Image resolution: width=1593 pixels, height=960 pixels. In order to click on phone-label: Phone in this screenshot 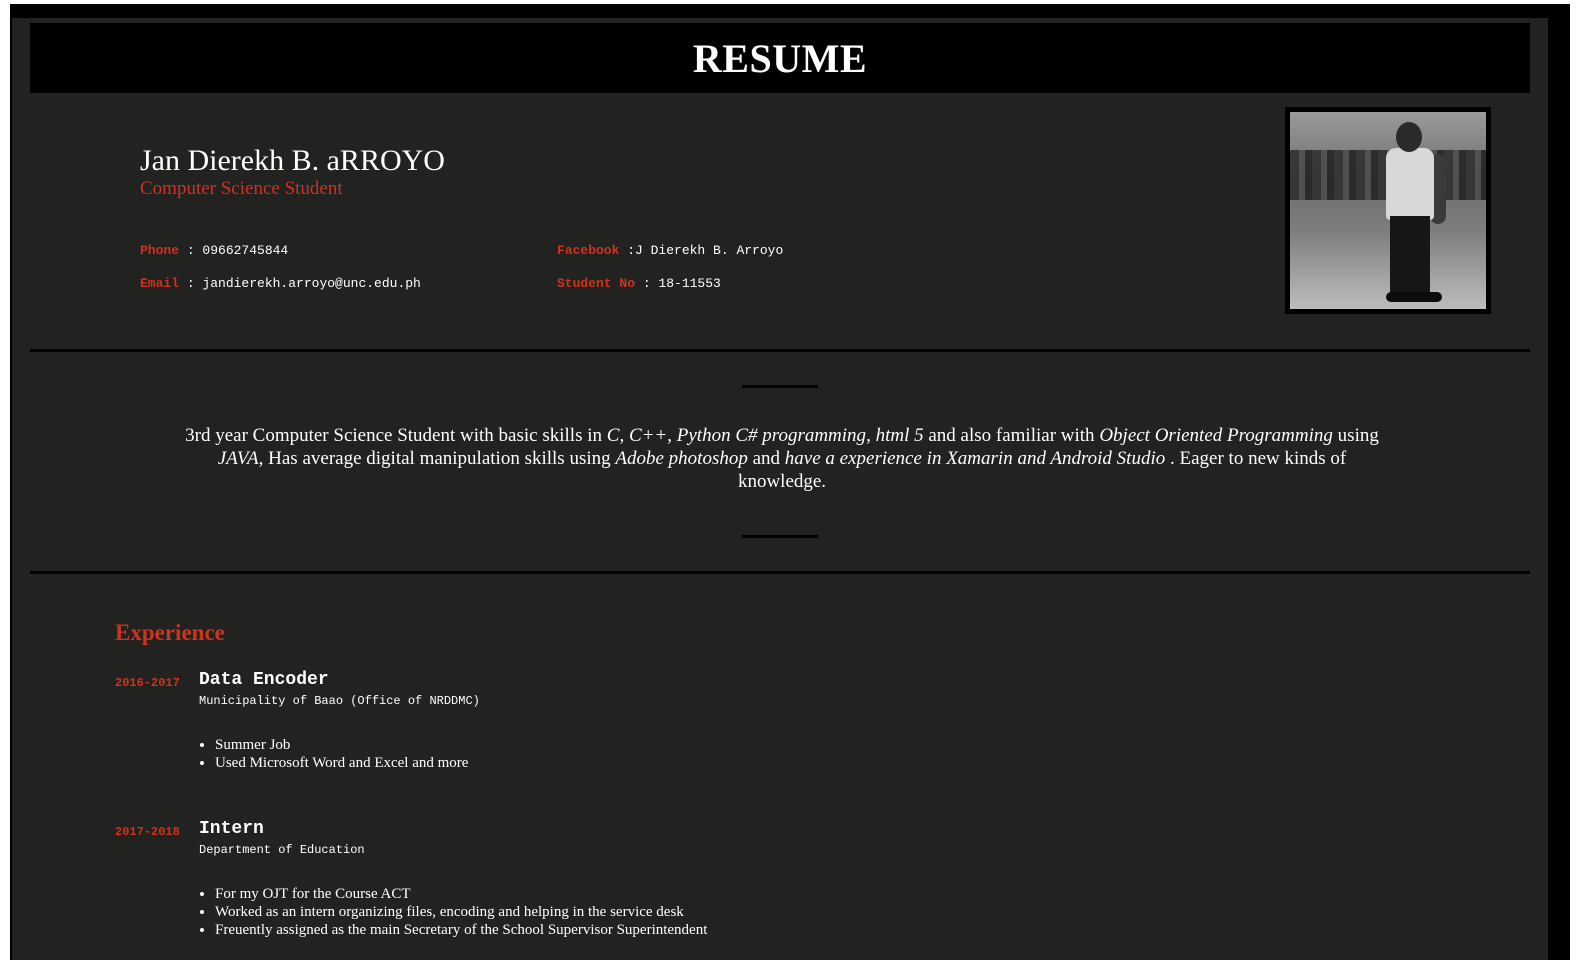, I will do `click(160, 250)`.